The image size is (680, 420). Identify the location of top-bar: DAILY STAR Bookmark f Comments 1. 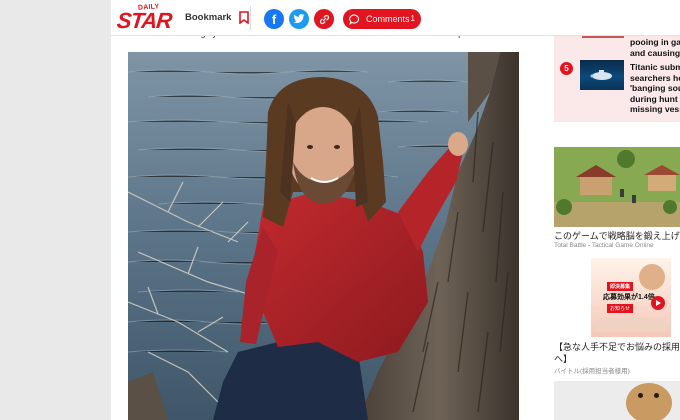
(395, 18).